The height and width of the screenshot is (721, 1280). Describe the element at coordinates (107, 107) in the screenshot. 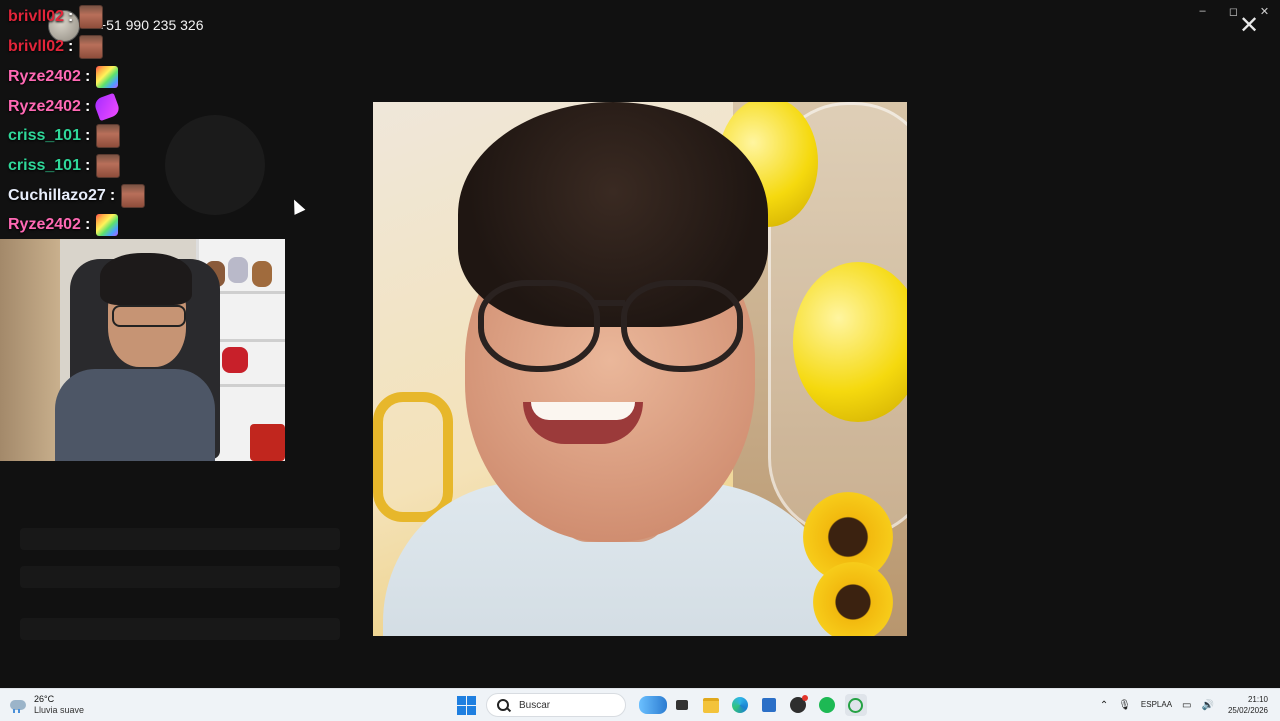

I see `emote-purple-icon` at that location.